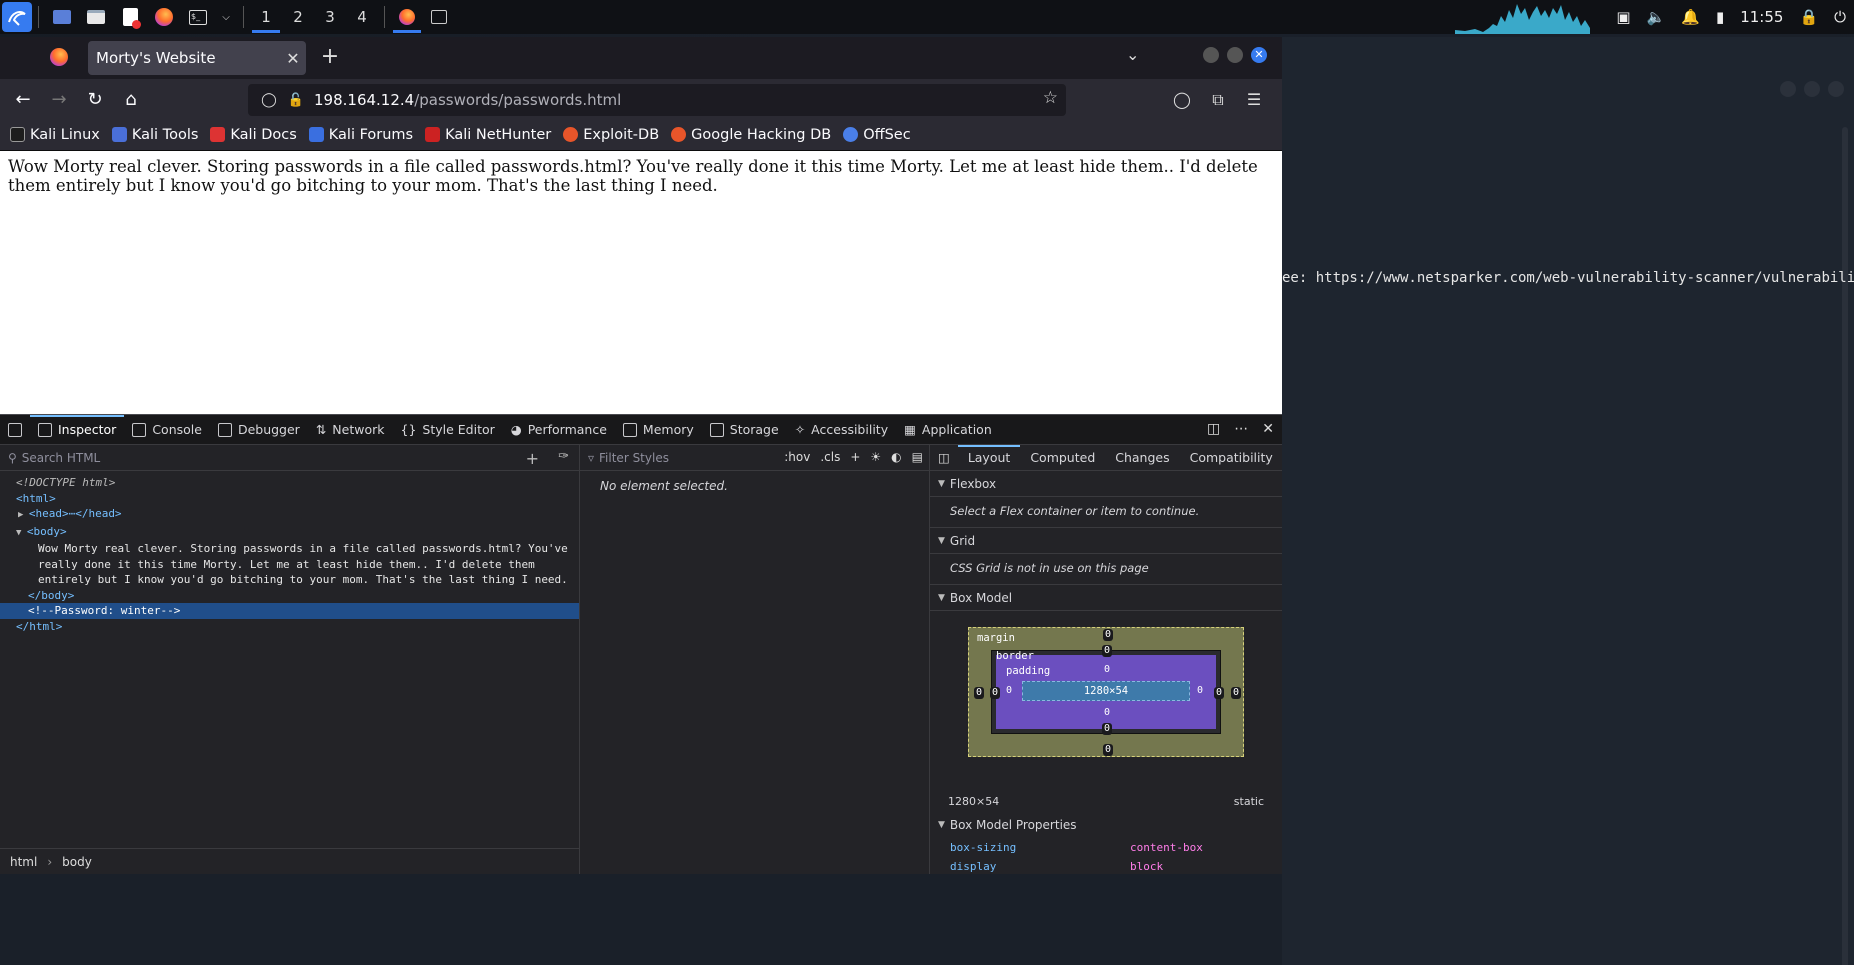 The image size is (1854, 965). Describe the element at coordinates (253, 135) in the screenshot. I see `bookmark-kali-docs: Kali Docs` at that location.